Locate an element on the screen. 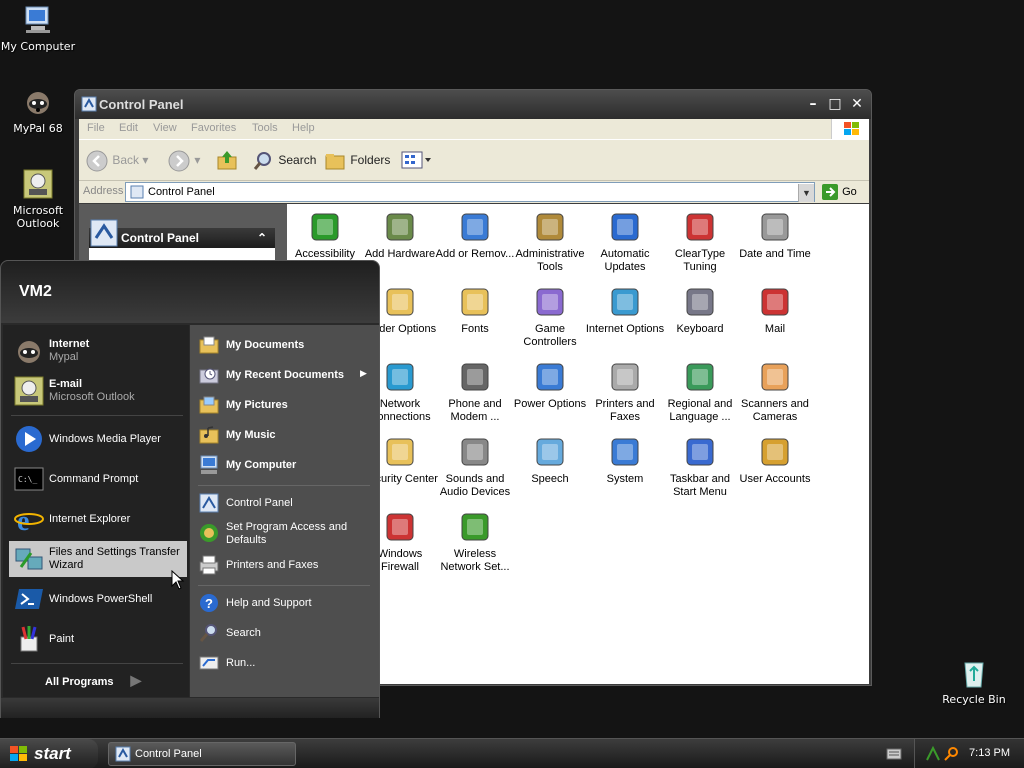  all-programs-button: All Programs ▶ is located at coordinates (93, 680).